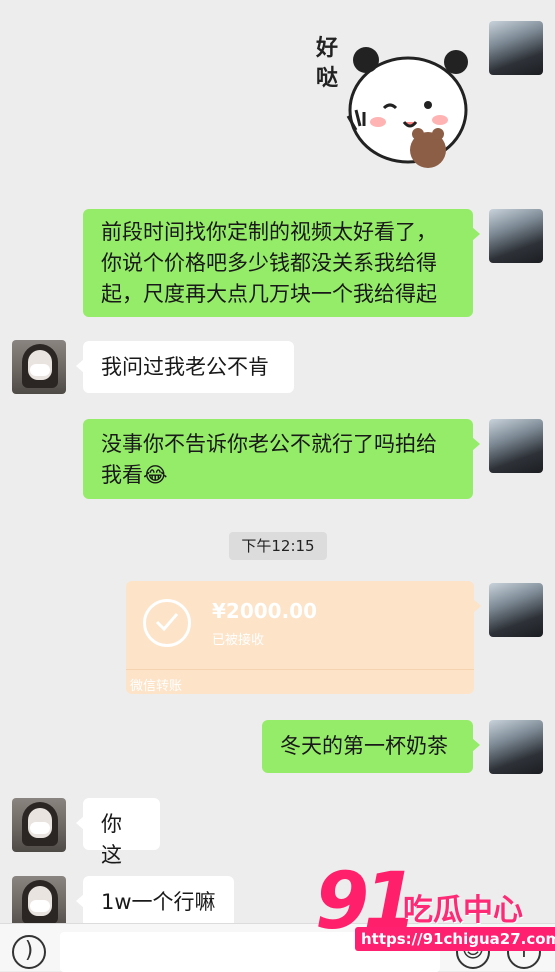 This screenshot has height=972, width=555. I want to click on transfer-amount: ¥2000.00, so click(265, 611).